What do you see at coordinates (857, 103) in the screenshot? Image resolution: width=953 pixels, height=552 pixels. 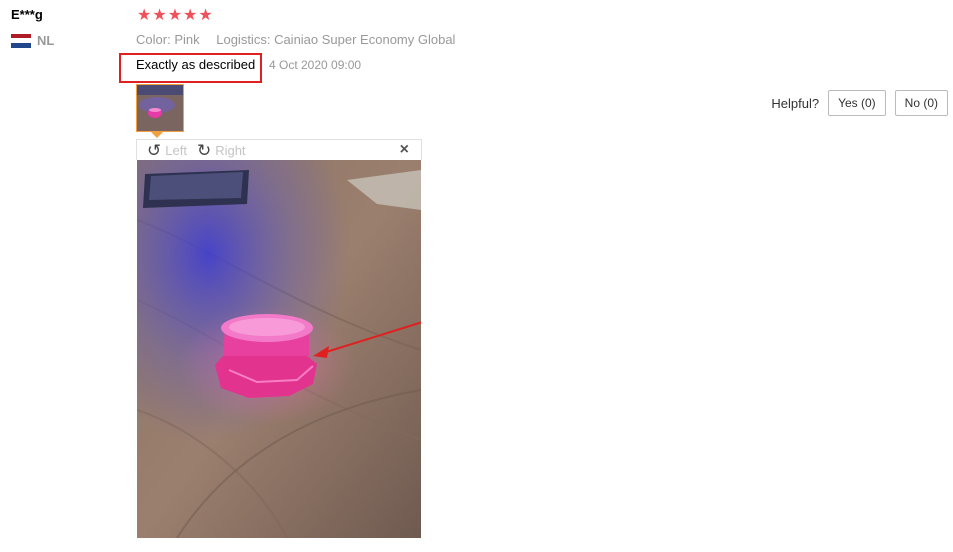 I see `vote-yes-button: Yes (0)` at bounding box center [857, 103].